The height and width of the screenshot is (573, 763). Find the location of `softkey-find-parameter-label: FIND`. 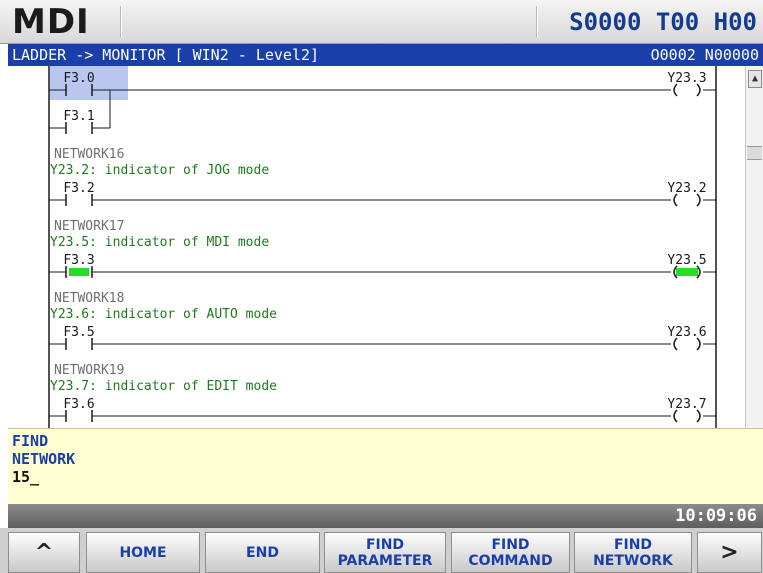

softkey-find-parameter-label: FIND is located at coordinates (385, 544).